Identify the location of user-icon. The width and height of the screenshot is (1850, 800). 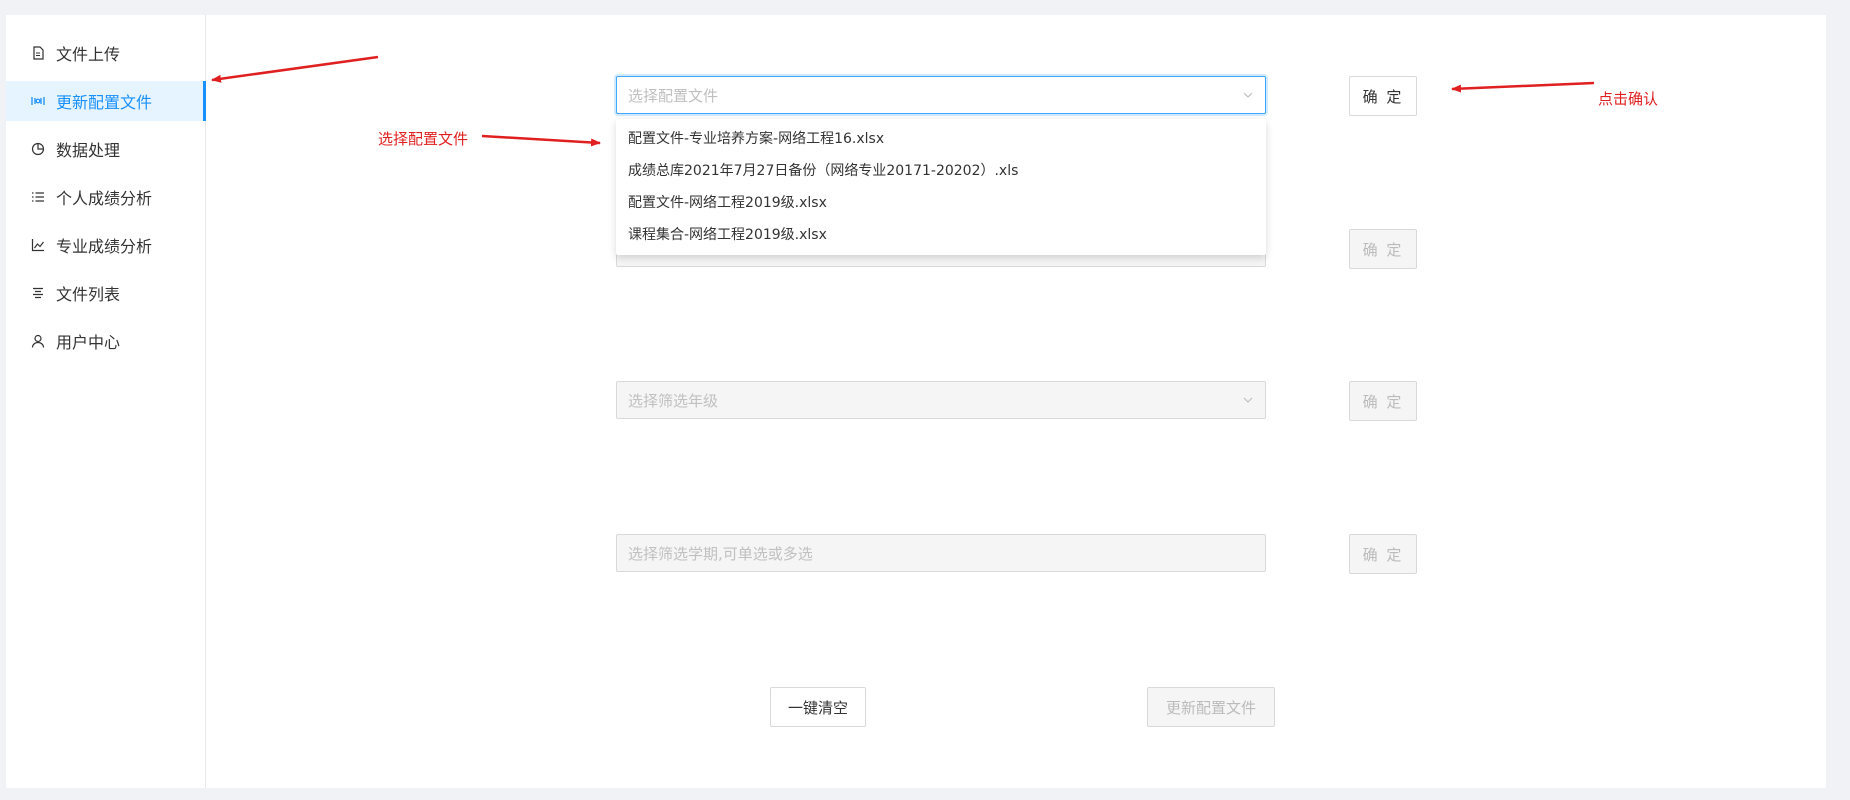
(38, 341).